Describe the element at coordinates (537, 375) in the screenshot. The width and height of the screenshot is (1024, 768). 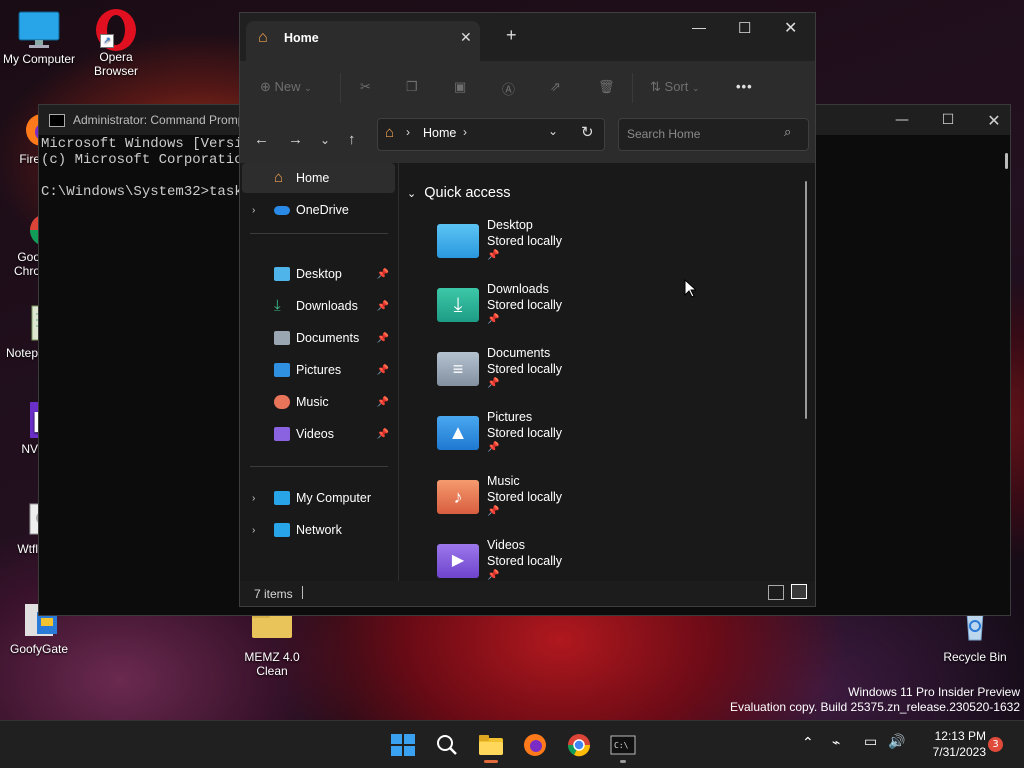
I see `quick-access-item: ≡ Documents Stored locally 📌` at that location.